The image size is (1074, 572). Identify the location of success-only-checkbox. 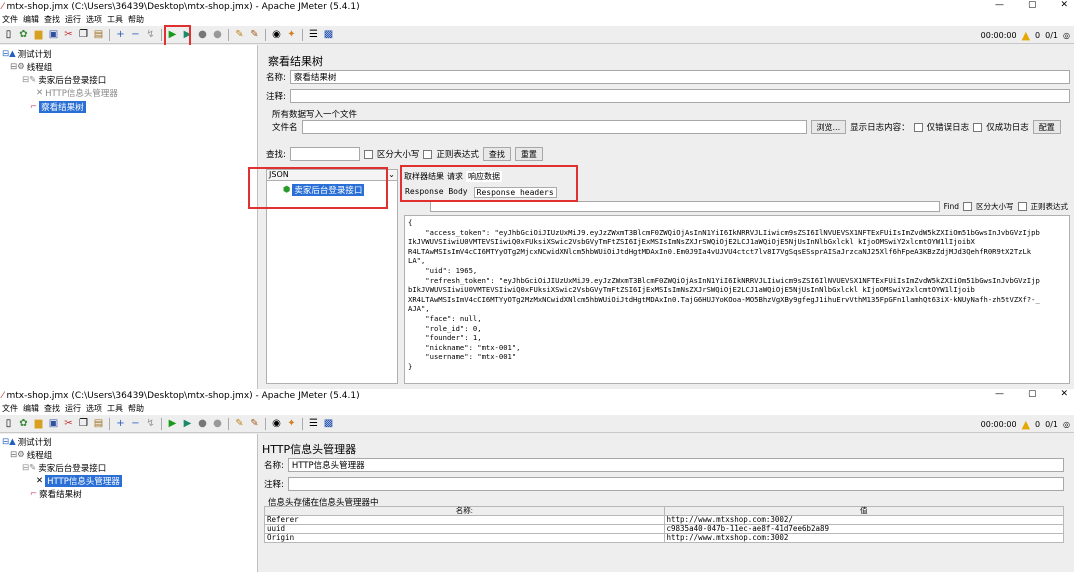
(978, 127).